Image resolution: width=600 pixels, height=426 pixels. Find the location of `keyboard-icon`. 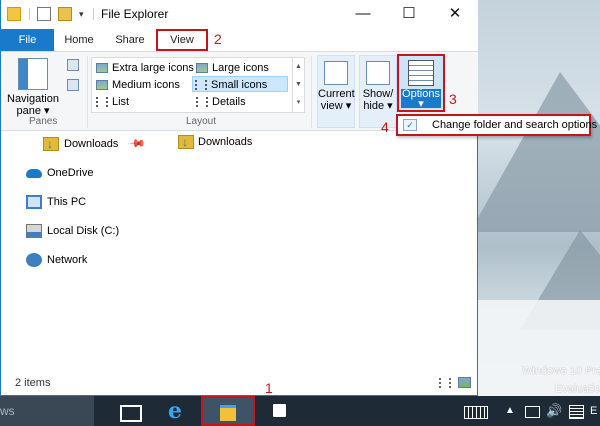

keyboard-icon is located at coordinates (475, 411).